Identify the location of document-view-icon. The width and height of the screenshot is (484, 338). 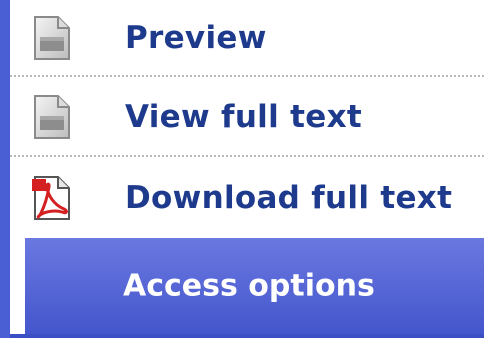
(52, 117).